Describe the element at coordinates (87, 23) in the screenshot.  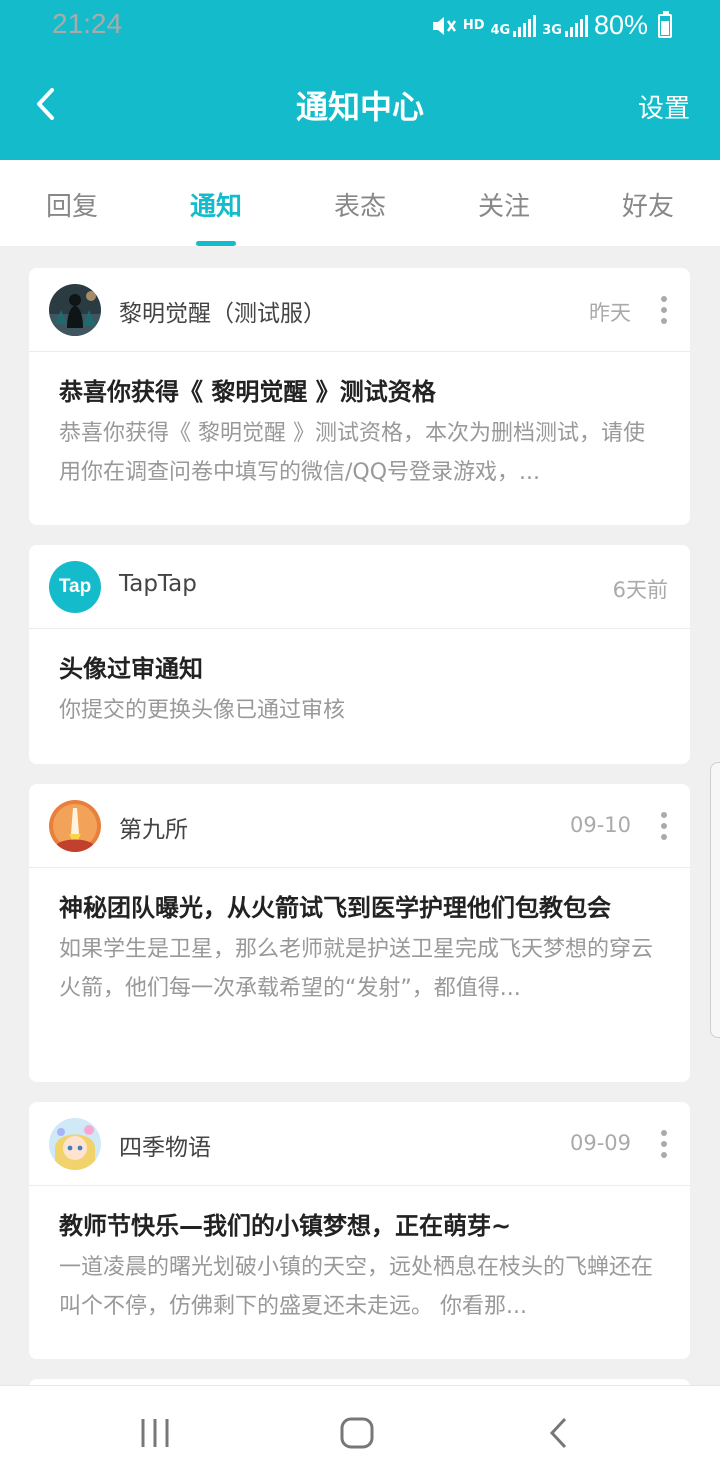
I see `status-time: 21:24` at that location.